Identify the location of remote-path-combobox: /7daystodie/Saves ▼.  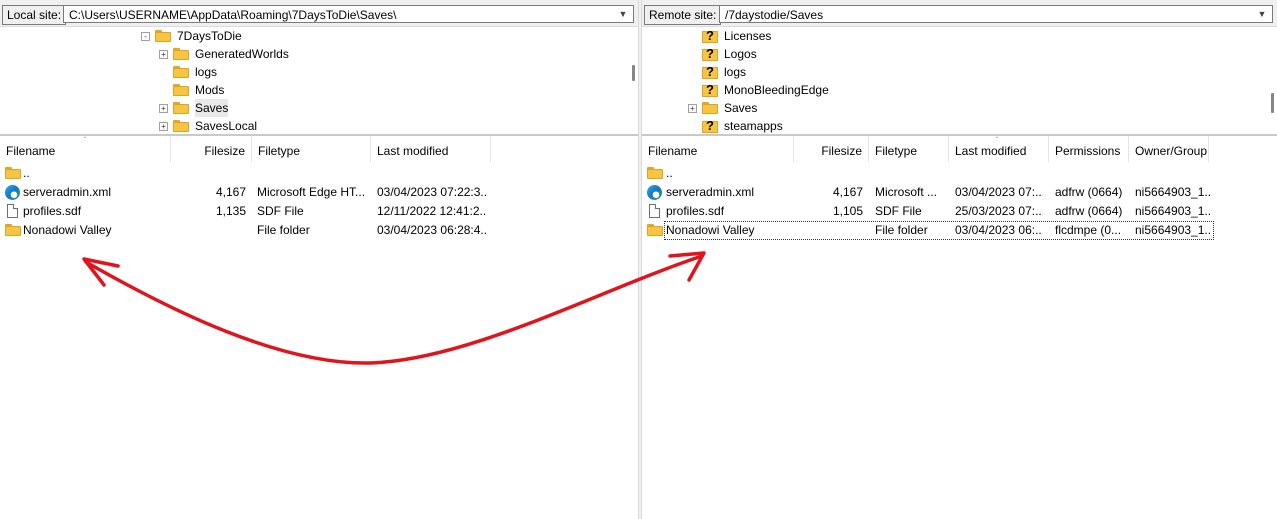
(996, 14).